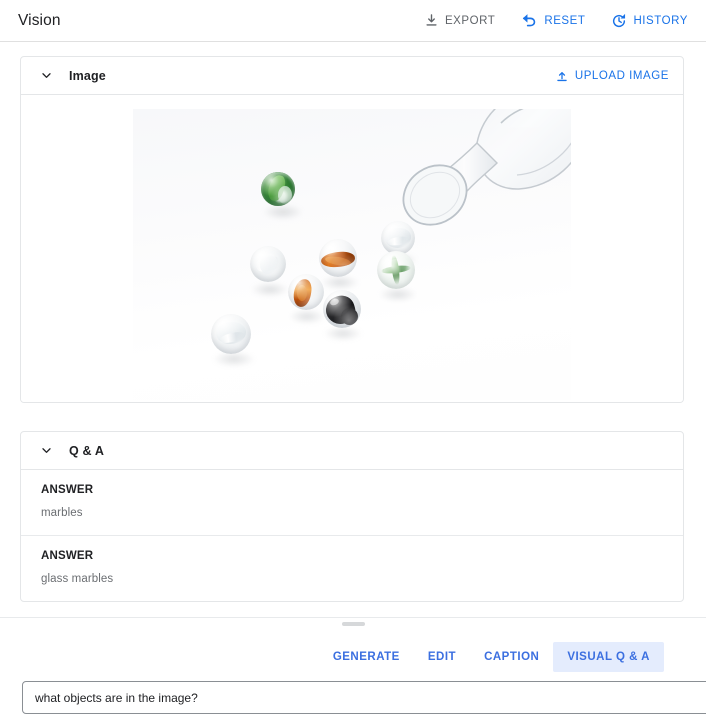 Image resolution: width=706 pixels, height=724 pixels. I want to click on image-card-title: Image, so click(87, 75).